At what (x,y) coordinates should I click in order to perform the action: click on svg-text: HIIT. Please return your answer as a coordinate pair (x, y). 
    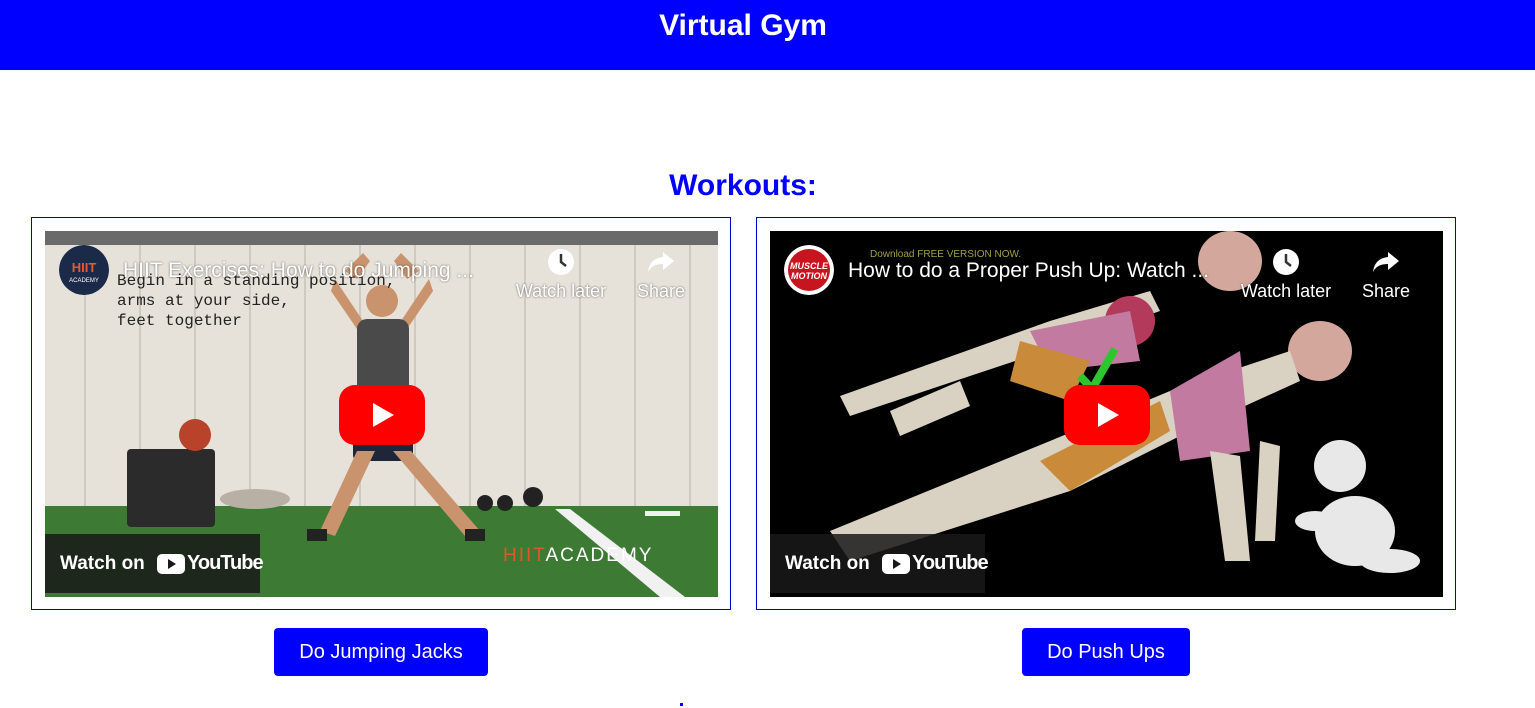
    Looking at the image, I should click on (84, 267).